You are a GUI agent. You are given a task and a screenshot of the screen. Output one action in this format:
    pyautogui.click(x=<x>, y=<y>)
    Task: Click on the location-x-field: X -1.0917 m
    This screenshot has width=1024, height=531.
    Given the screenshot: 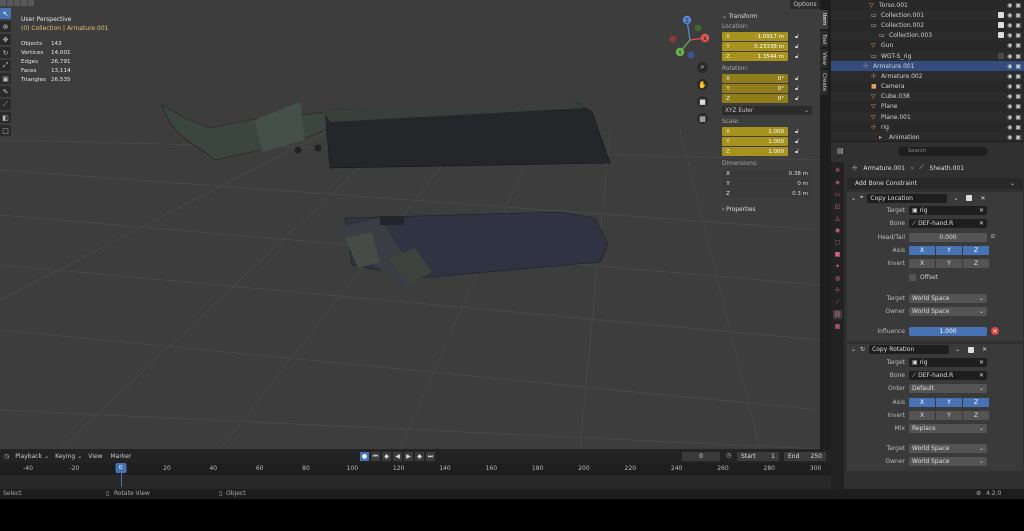 What is the action you would take?
    pyautogui.click(x=755, y=36)
    